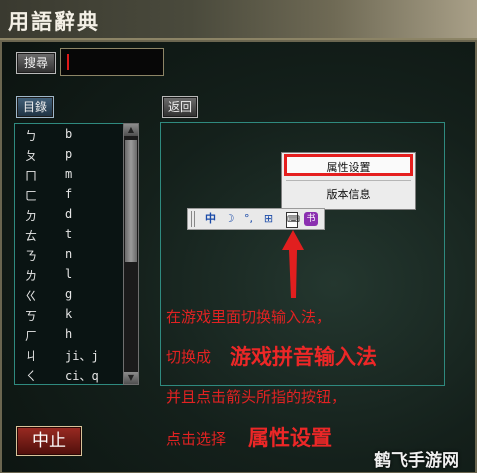 This screenshot has height=473, width=477. Describe the element at coordinates (69, 336) in the screenshot. I see `list-item: ㄏh` at that location.